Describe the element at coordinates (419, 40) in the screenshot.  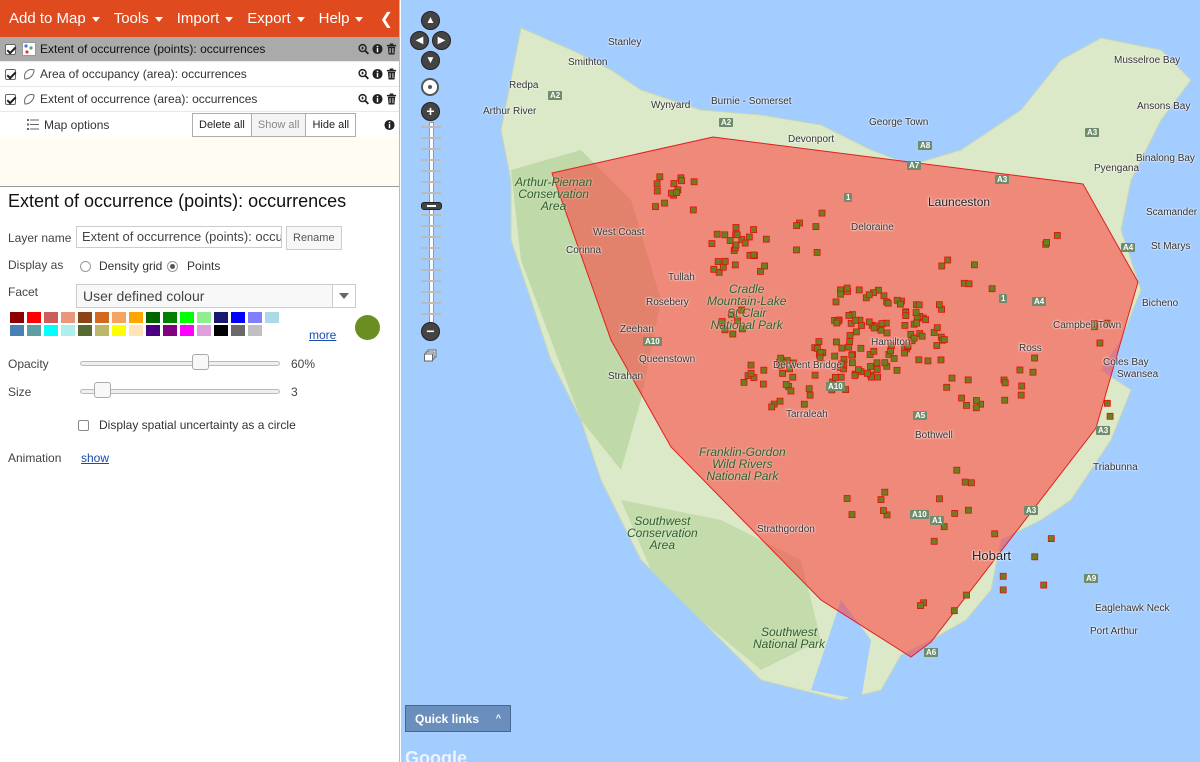
I see `pan-left-button: ◀` at that location.